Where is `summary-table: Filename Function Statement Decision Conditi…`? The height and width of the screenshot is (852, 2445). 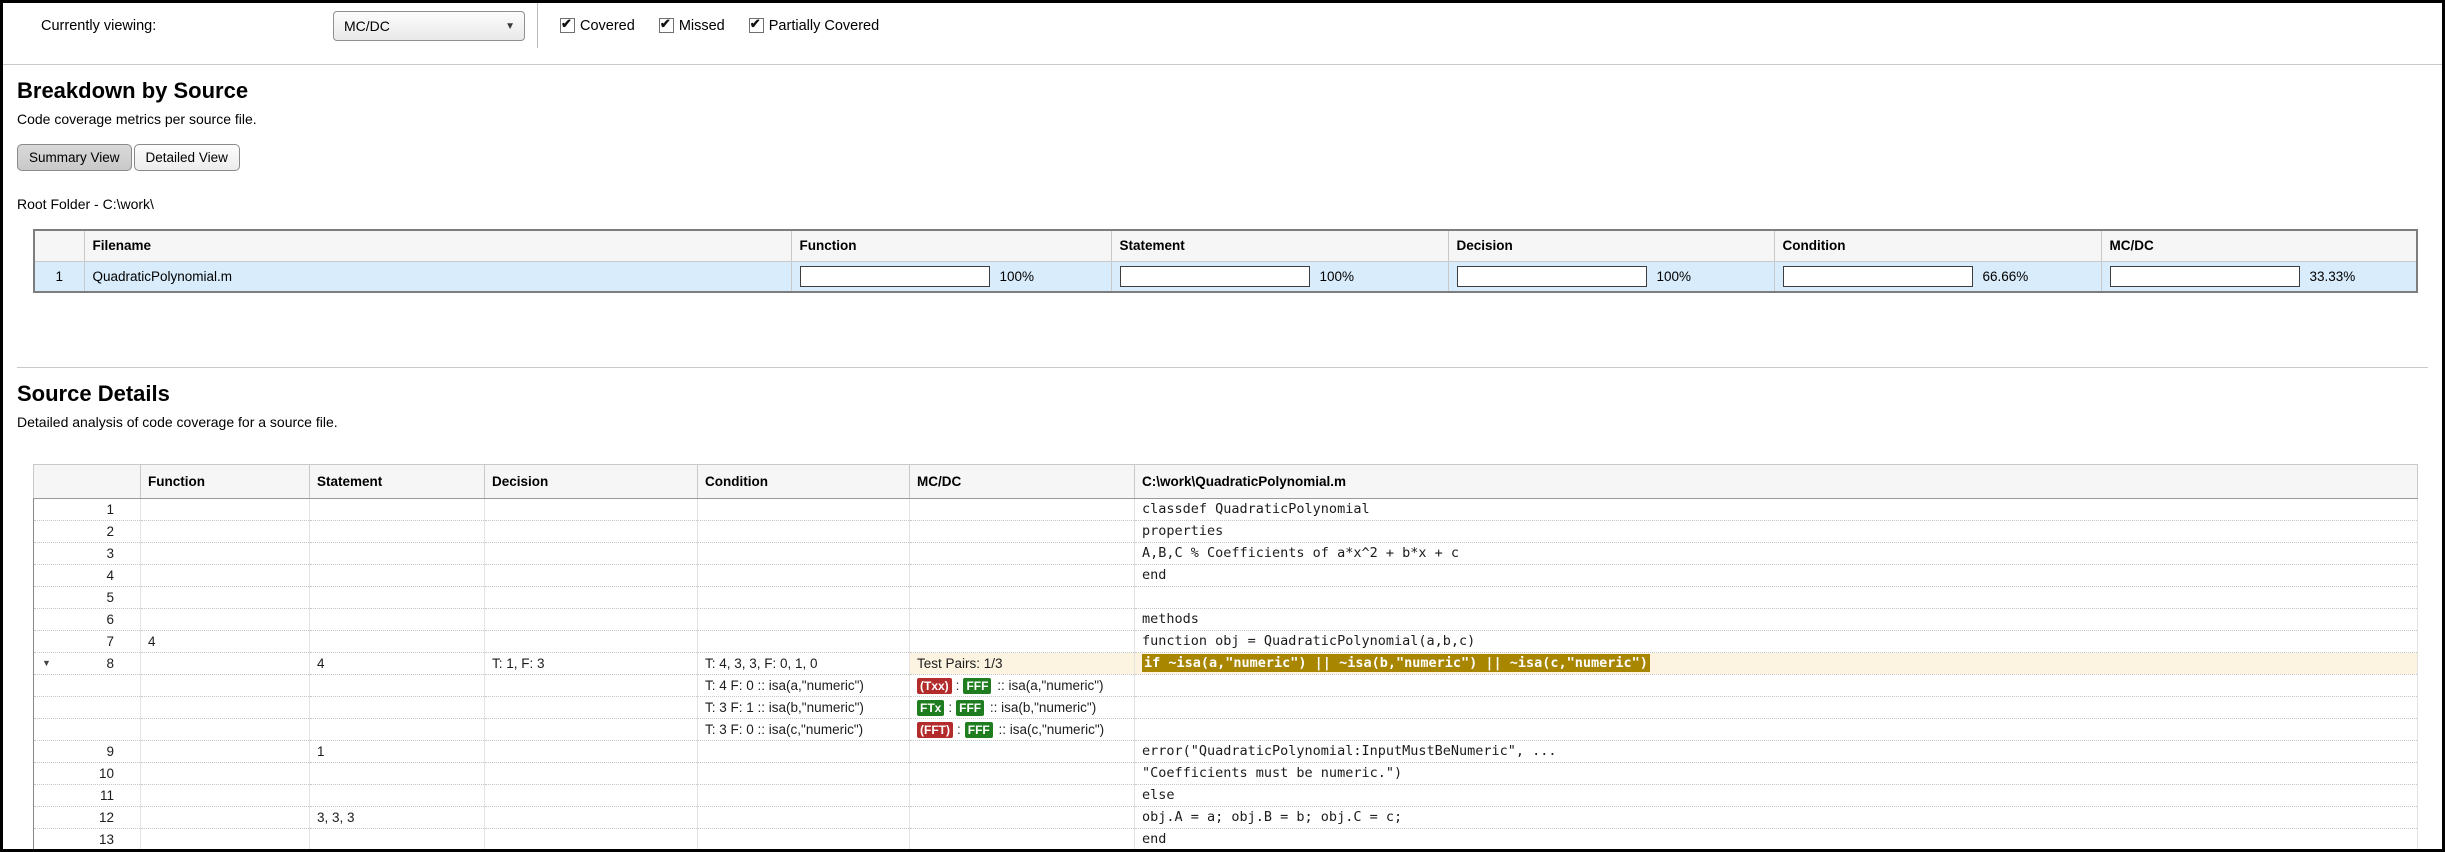 summary-table: Filename Function Statement Decision Conditi… is located at coordinates (1225, 261).